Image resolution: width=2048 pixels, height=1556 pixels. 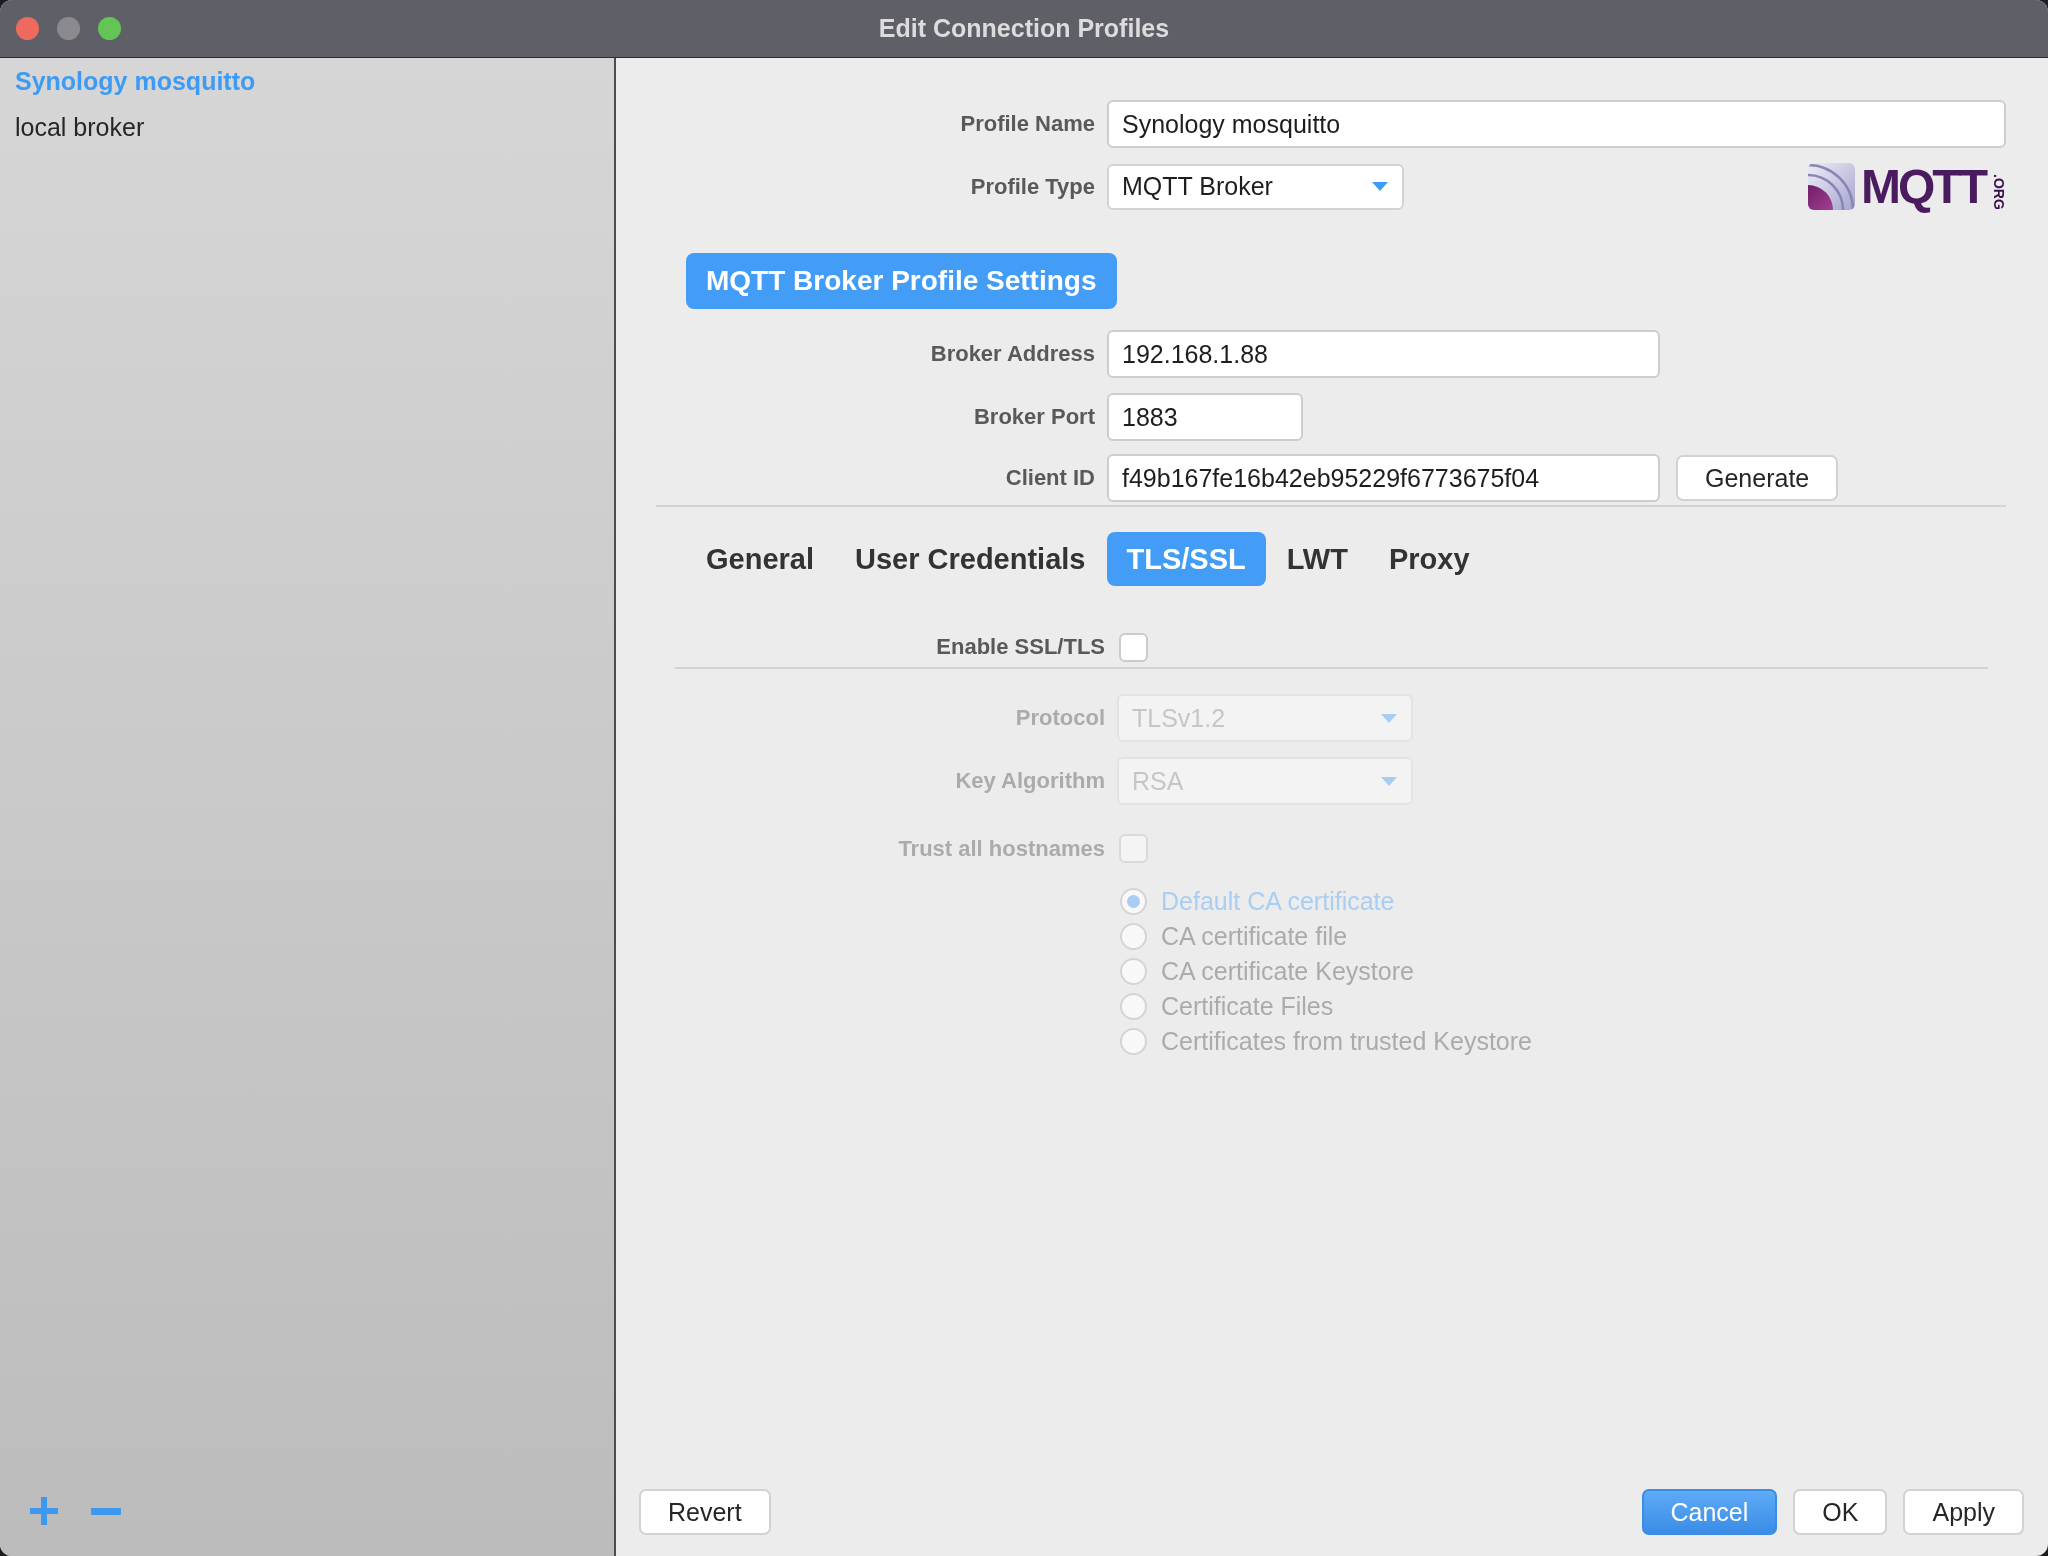 I want to click on minus-icon, so click(x=106, y=1511).